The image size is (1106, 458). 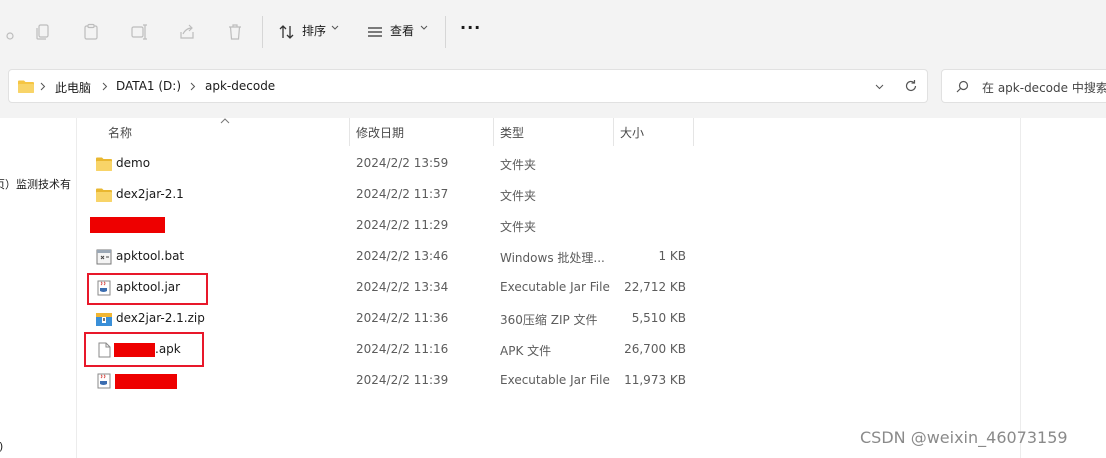 I want to click on breadcrumb-drive: DATA1 (D:), so click(x=148, y=86).